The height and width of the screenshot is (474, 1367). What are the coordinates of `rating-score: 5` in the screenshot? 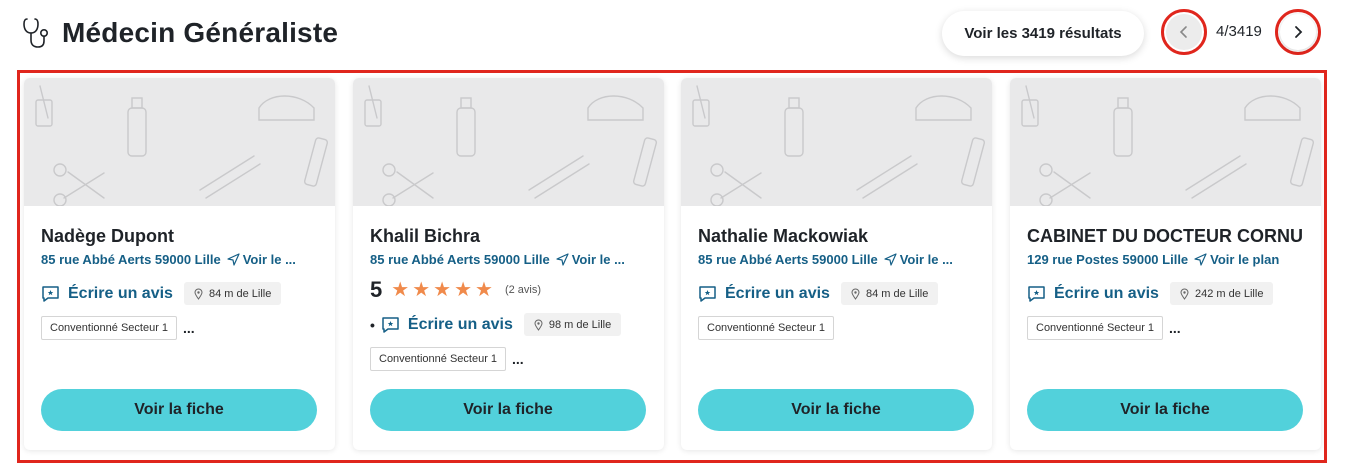 It's located at (376, 289).